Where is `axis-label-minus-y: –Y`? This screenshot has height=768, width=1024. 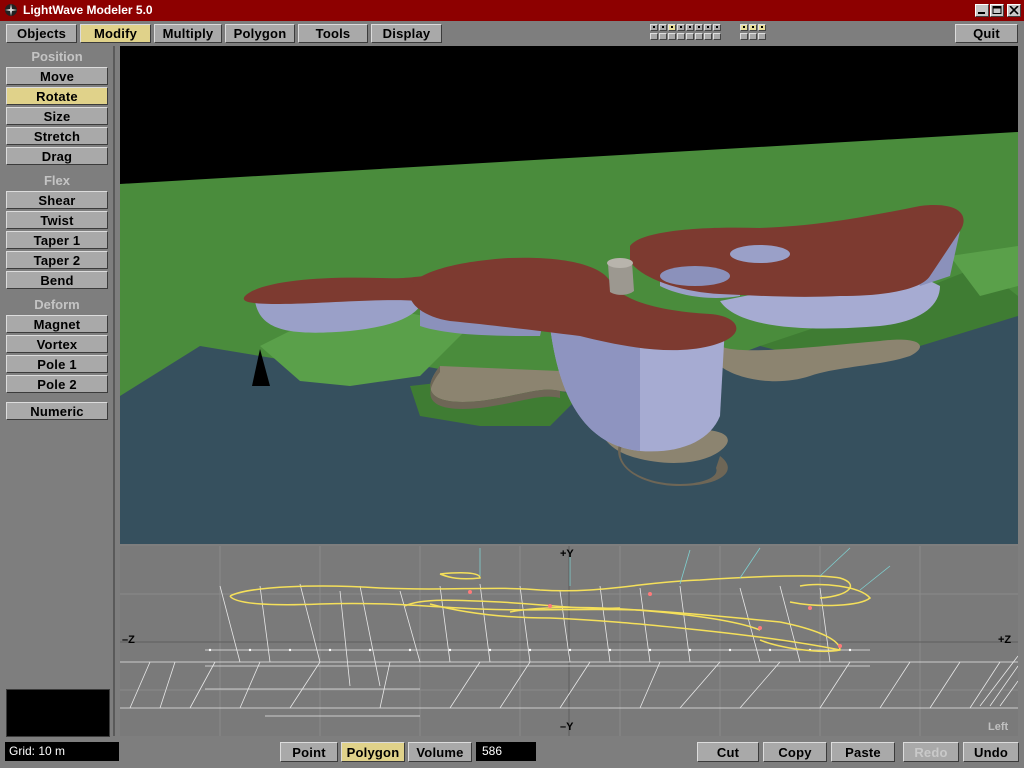
axis-label-minus-y: –Y is located at coordinates (567, 727).